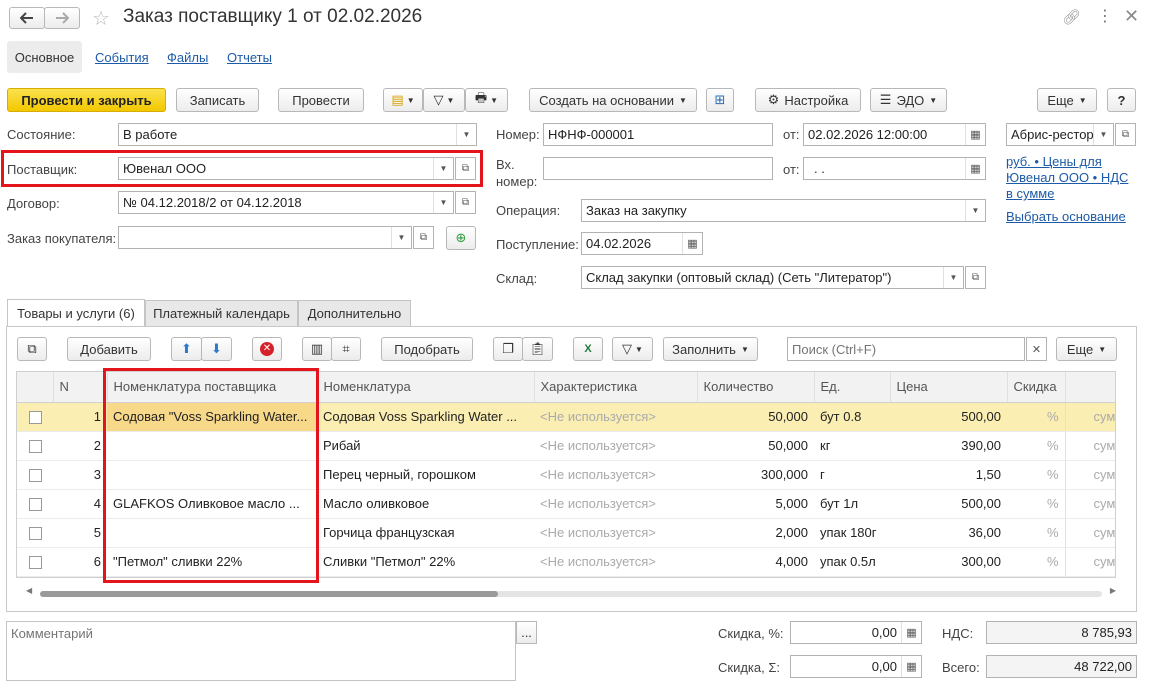 This screenshot has width=1149, height=690. I want to click on create-based-on-button: Создать на основании ▼, so click(613, 100).